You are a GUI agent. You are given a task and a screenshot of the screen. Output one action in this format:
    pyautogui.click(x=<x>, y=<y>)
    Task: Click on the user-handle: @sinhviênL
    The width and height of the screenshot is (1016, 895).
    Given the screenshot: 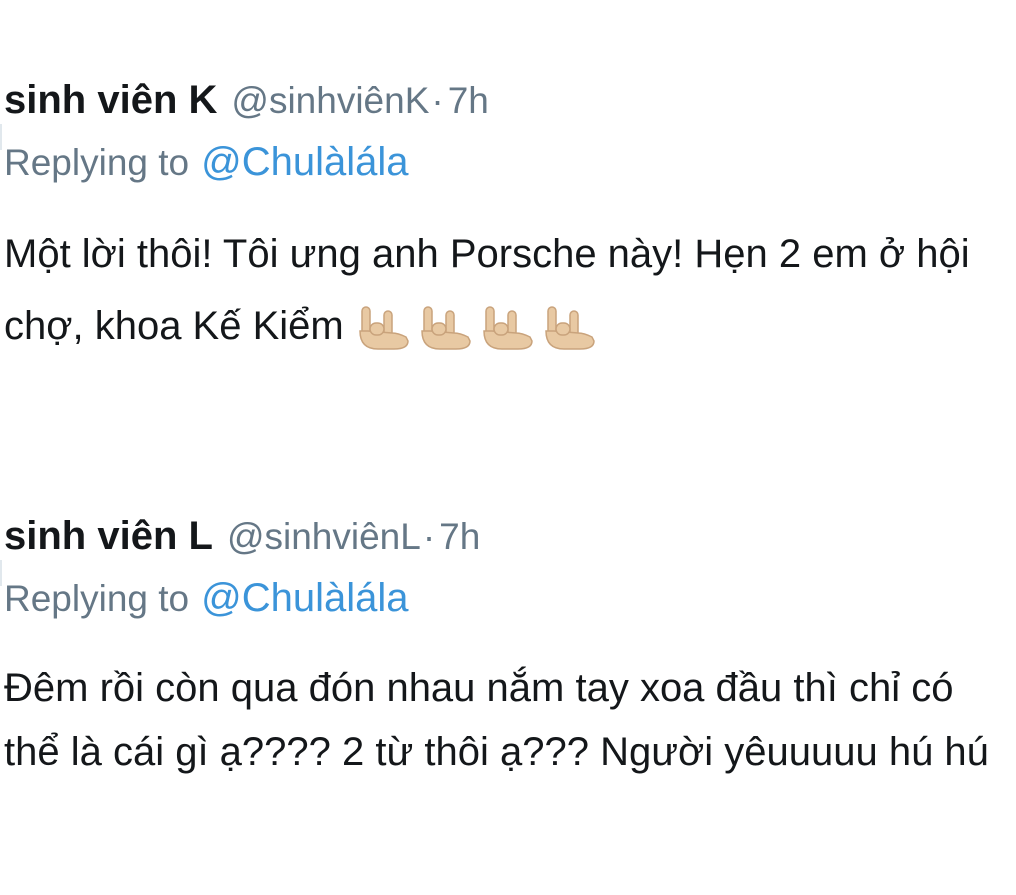 What is the action you would take?
    pyautogui.click(x=324, y=537)
    